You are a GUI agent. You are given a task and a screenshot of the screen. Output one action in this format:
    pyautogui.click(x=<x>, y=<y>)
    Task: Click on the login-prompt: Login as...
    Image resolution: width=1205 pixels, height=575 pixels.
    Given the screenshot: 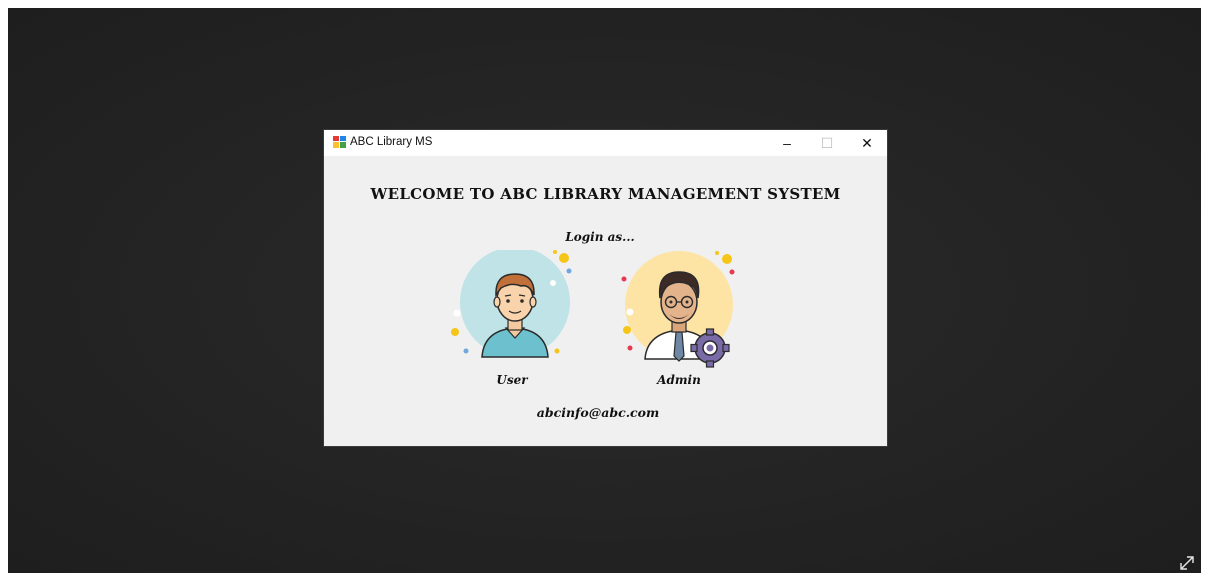 What is the action you would take?
    pyautogui.click(x=600, y=237)
    